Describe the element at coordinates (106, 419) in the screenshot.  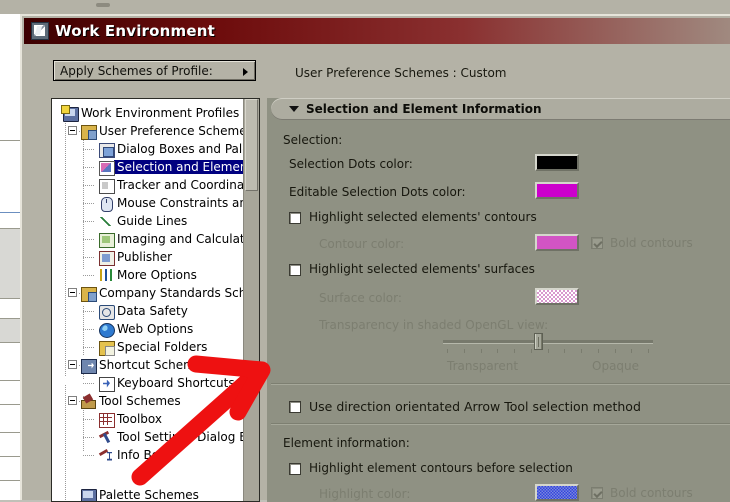
I see `toolbox-icon` at that location.